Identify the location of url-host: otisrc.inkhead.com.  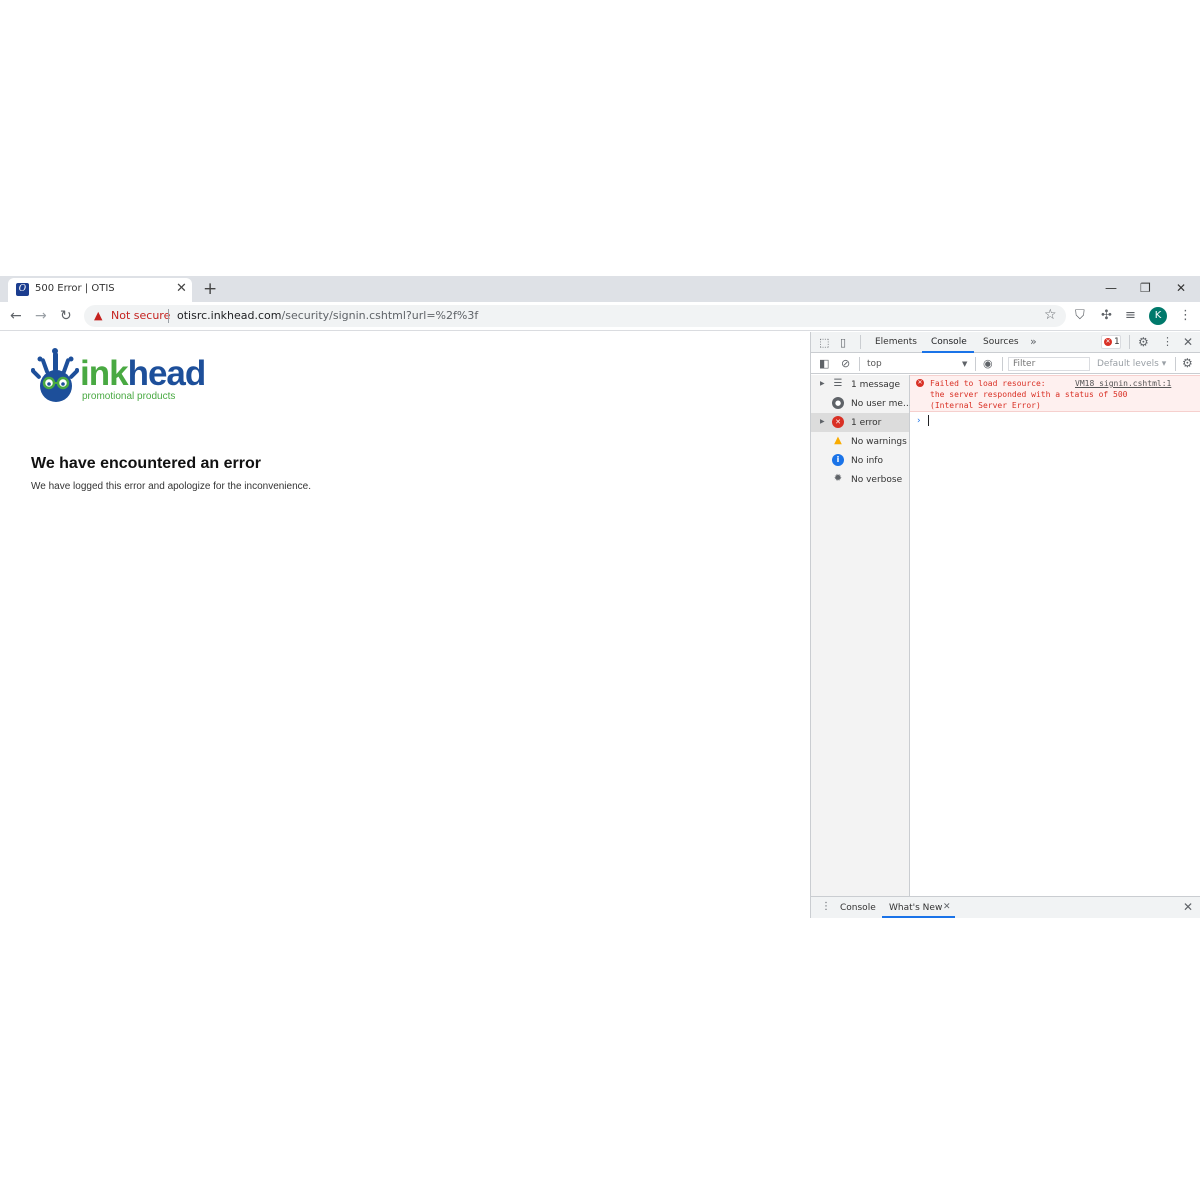
(229, 315).